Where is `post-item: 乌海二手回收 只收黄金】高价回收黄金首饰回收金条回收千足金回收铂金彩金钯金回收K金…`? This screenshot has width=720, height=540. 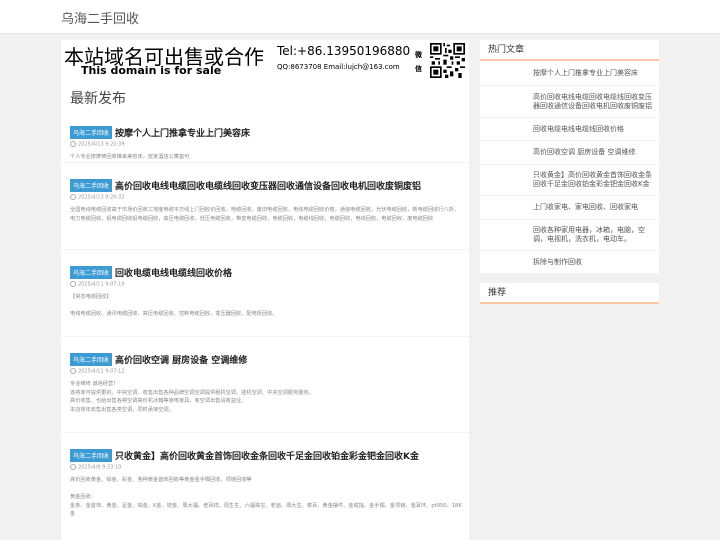
post-item: 乌海二手回收 只收黄金】高价回收黄金首饰回收金条回收千足金回收铂金彩金钯金回收K金… is located at coordinates (265, 486).